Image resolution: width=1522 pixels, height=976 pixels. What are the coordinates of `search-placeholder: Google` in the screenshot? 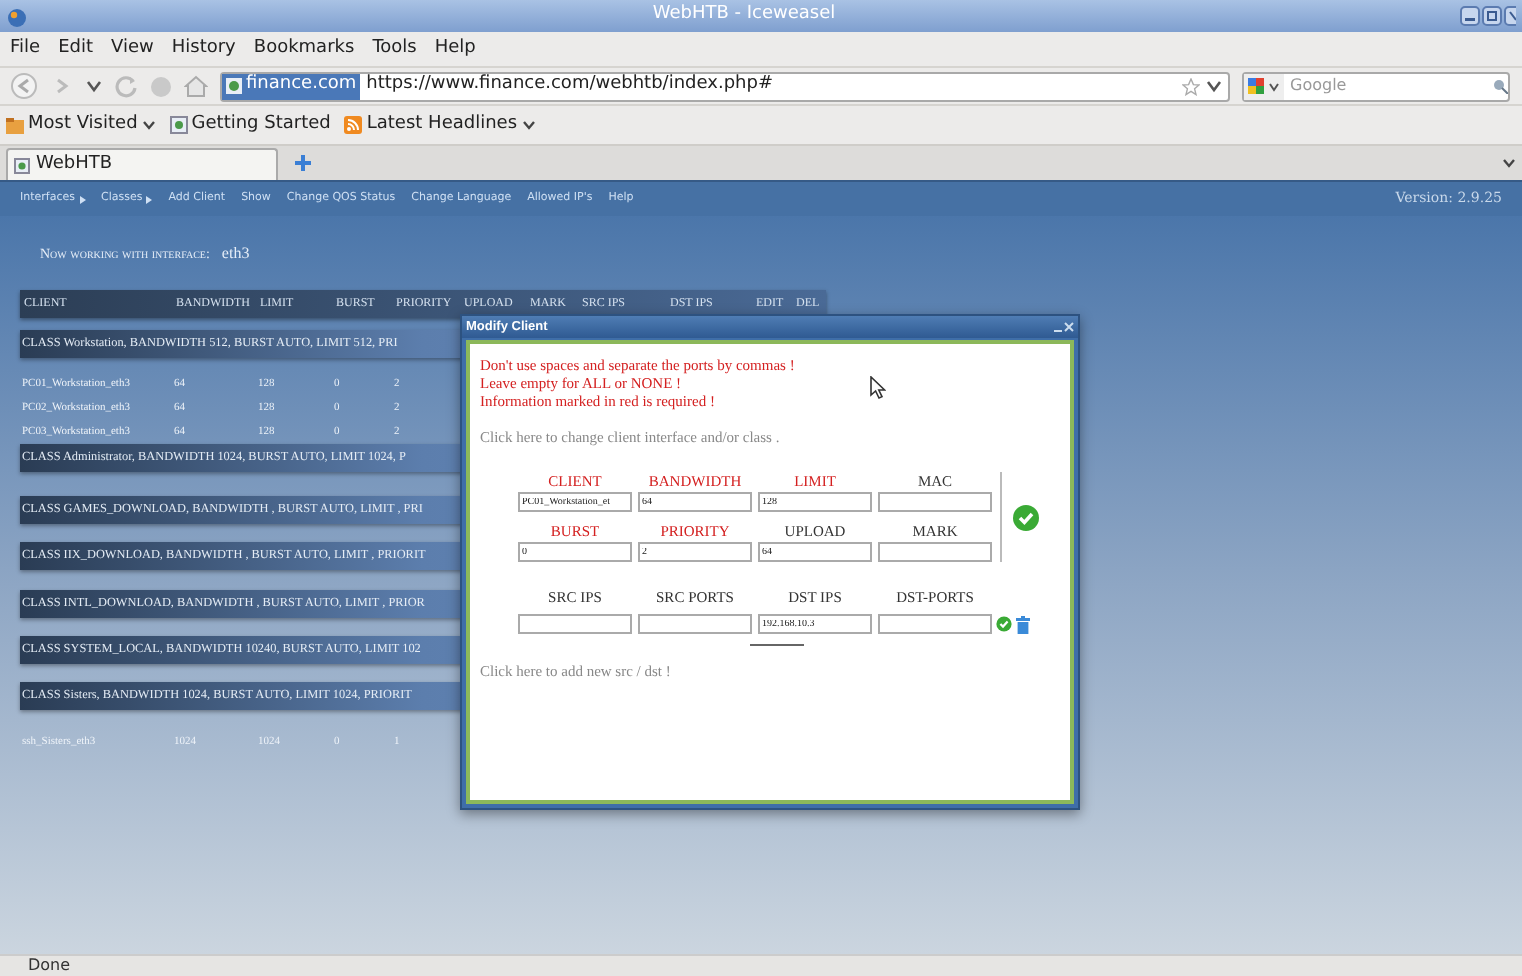 It's located at (1319, 86).